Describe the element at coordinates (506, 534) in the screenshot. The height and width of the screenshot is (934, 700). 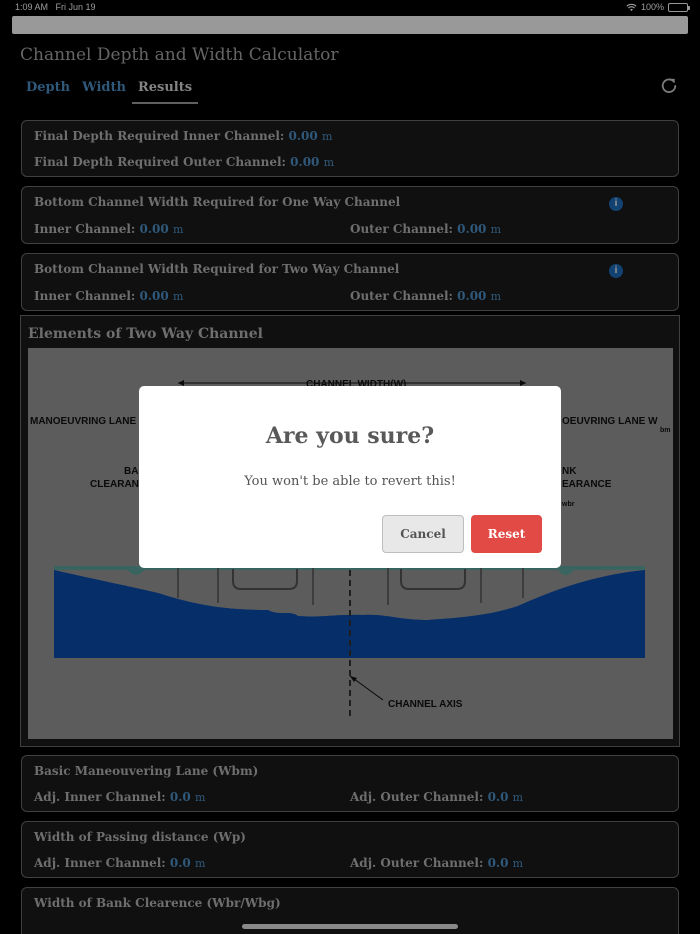
I see `reset-button: Reset` at that location.